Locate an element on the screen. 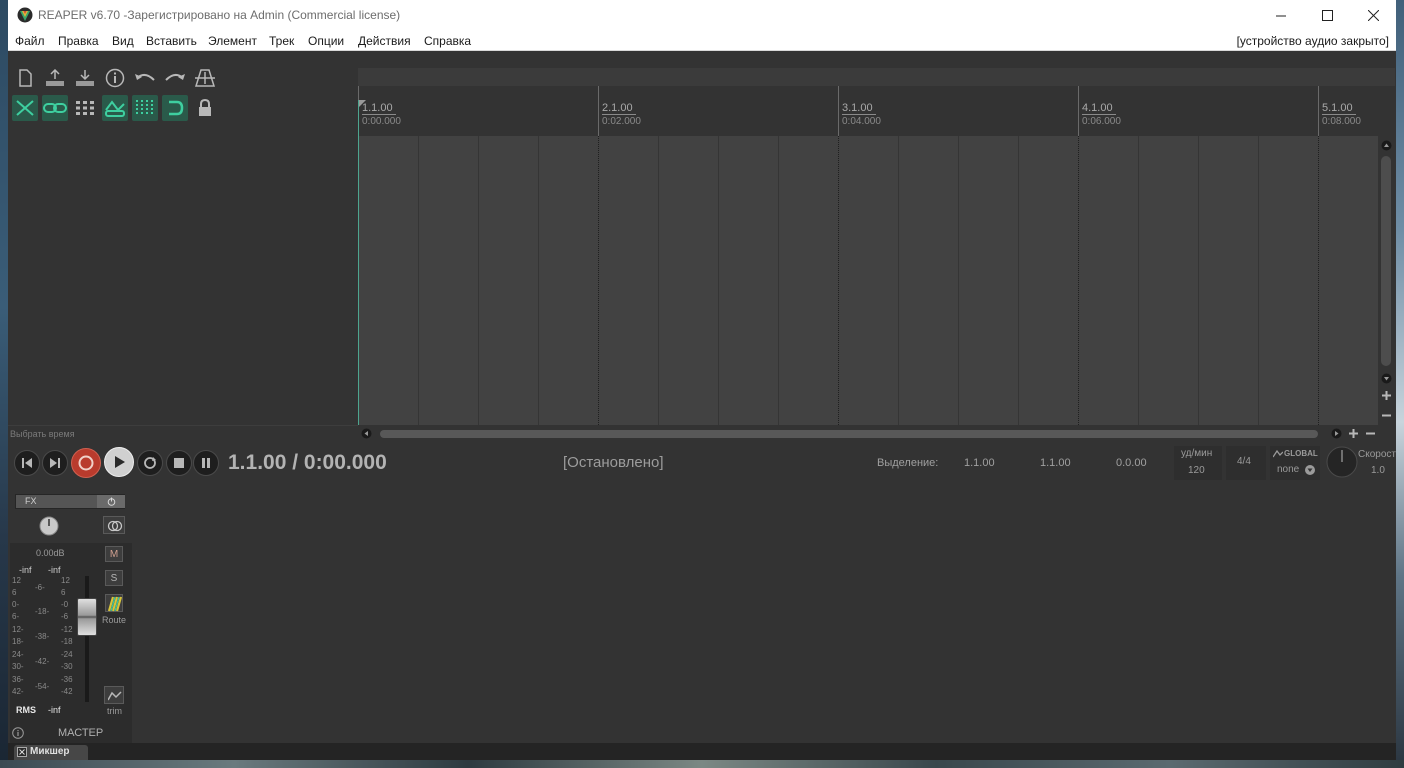 The image size is (1404, 768). menu-options: Опции is located at coordinates (326, 41).